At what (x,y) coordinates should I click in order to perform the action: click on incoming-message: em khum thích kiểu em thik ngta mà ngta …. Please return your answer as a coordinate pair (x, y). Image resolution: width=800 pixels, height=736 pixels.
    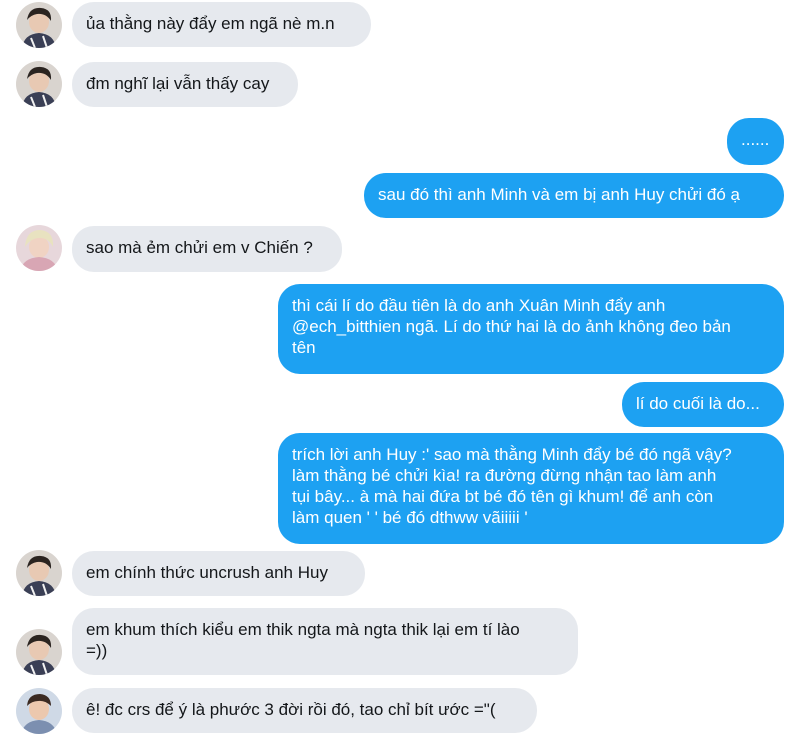
    Looking at the image, I should click on (325, 641).